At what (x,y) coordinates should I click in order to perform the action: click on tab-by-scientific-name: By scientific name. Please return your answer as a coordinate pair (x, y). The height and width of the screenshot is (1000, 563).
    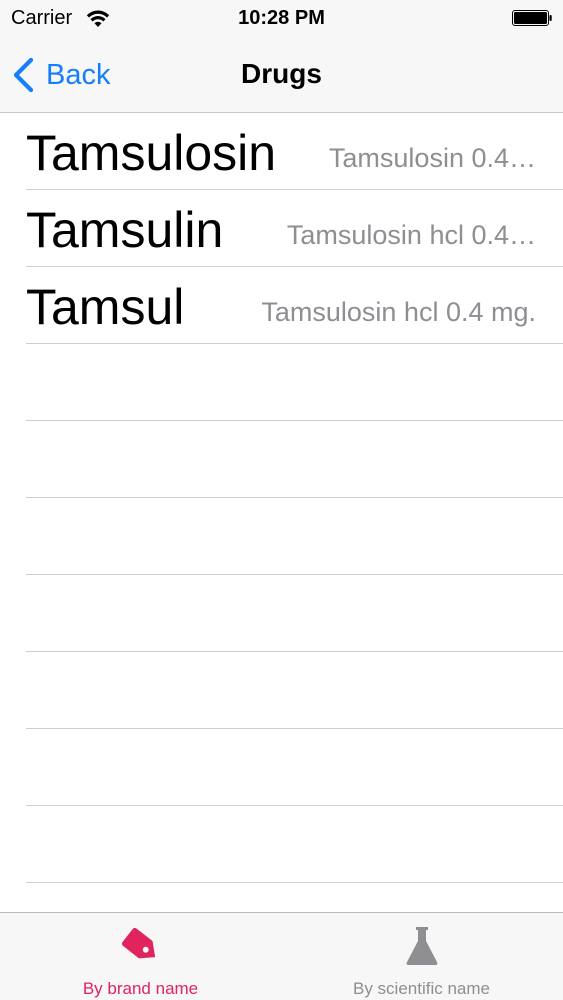
    Looking at the image, I should click on (421, 956).